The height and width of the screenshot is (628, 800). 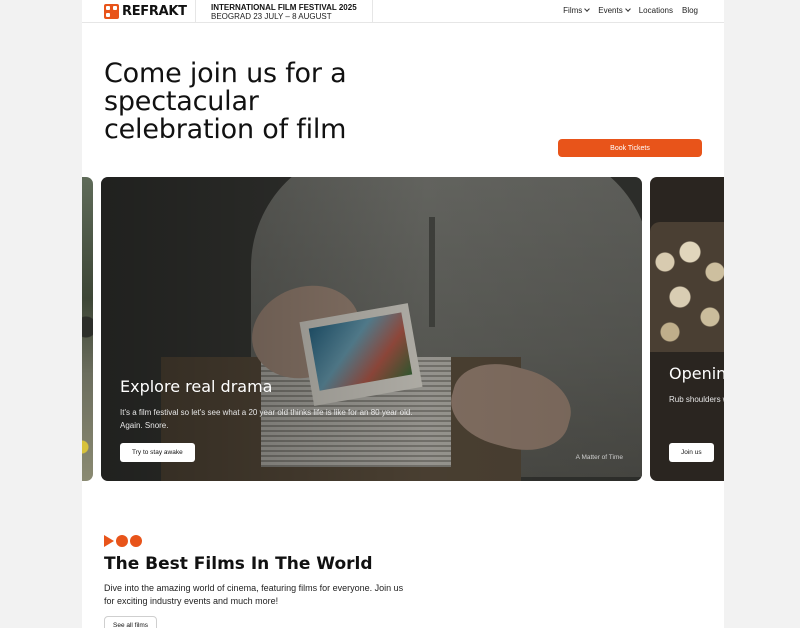 What do you see at coordinates (196, 386) in the screenshot?
I see `card-title: Explore real drama` at bounding box center [196, 386].